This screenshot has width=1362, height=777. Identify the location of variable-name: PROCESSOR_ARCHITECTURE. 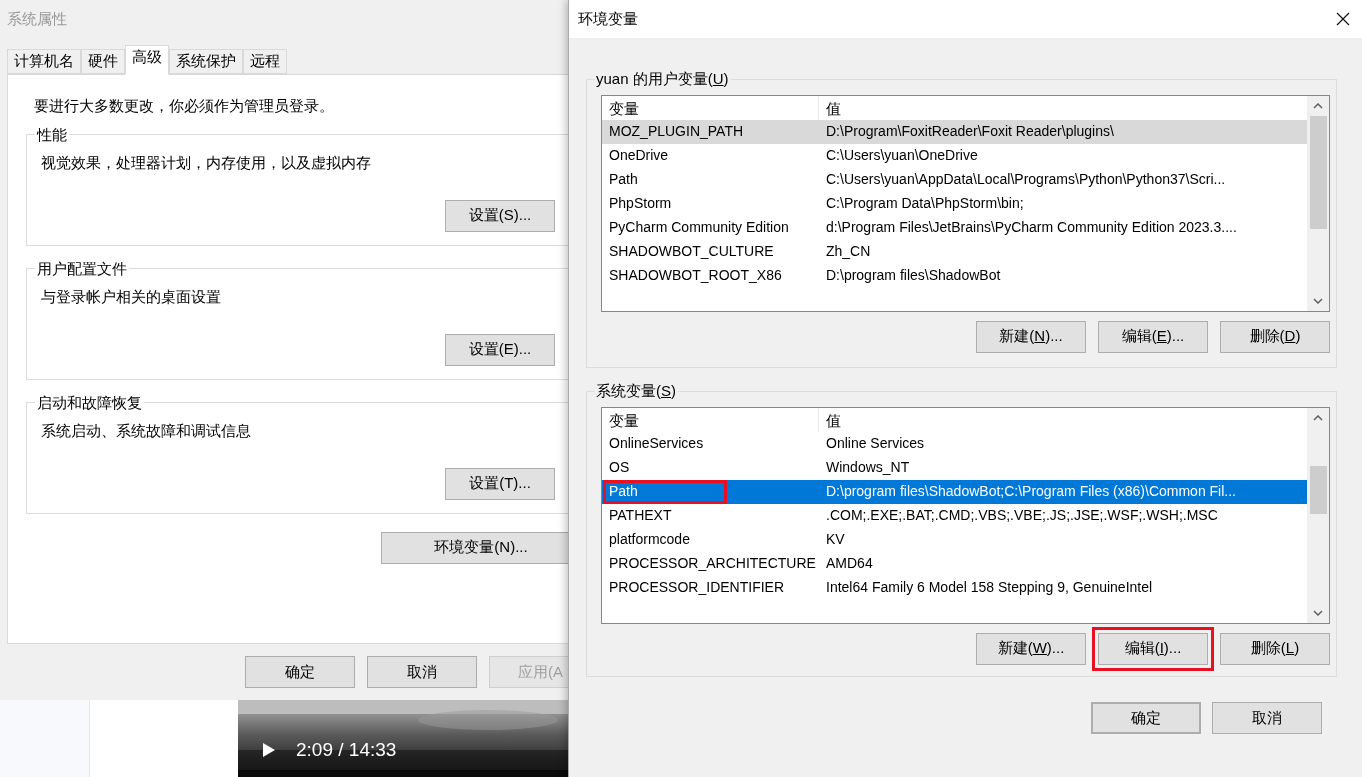
(712, 563).